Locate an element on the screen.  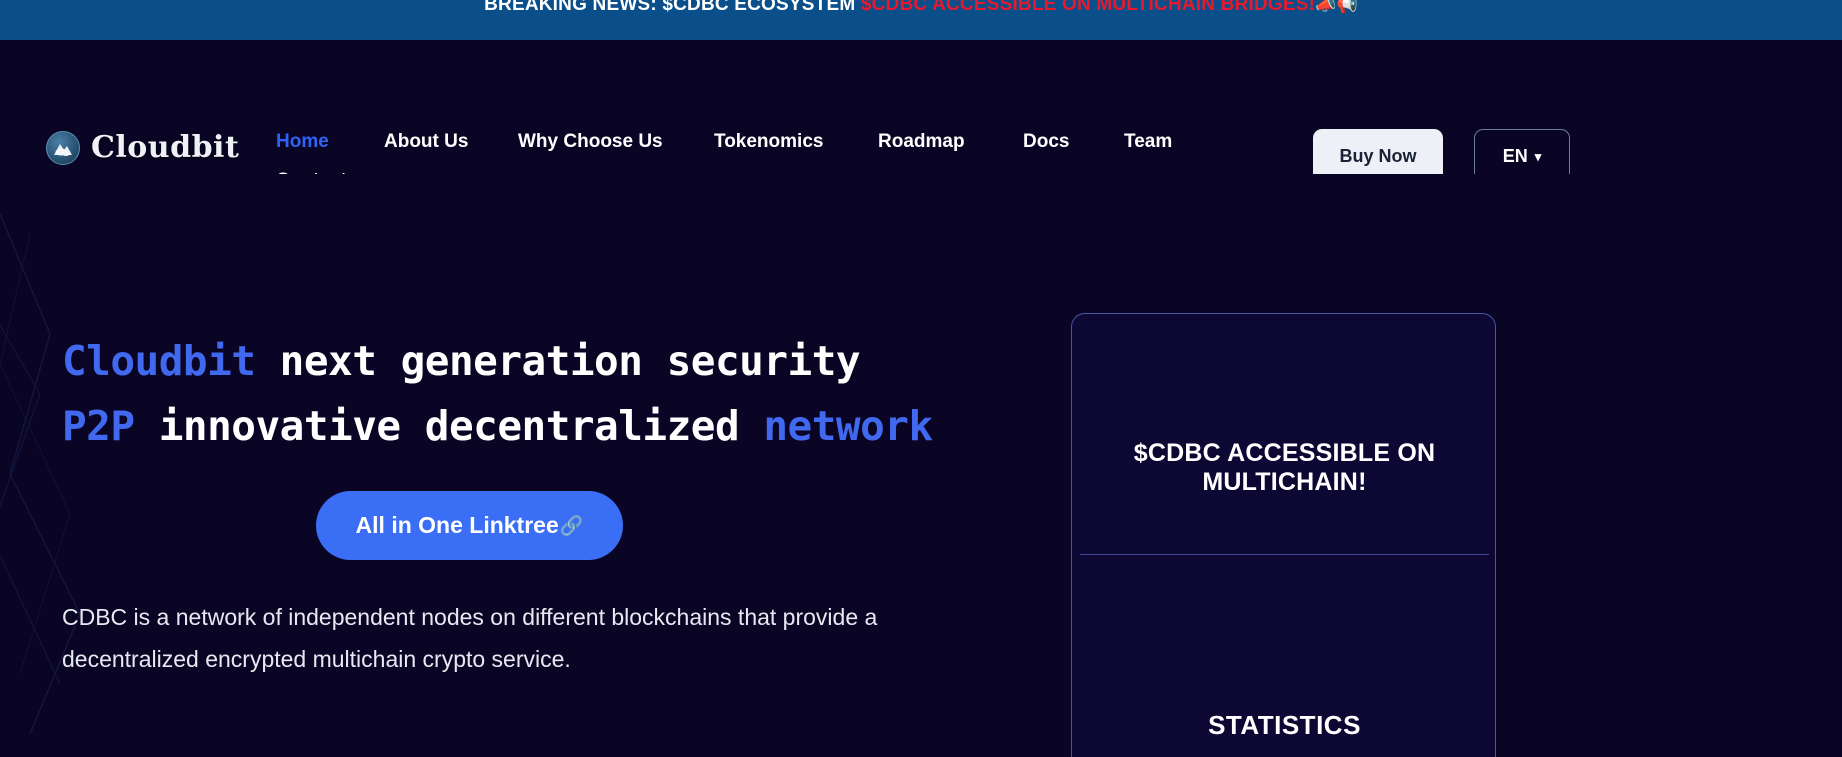
language-value: EN is located at coordinates (1515, 155).